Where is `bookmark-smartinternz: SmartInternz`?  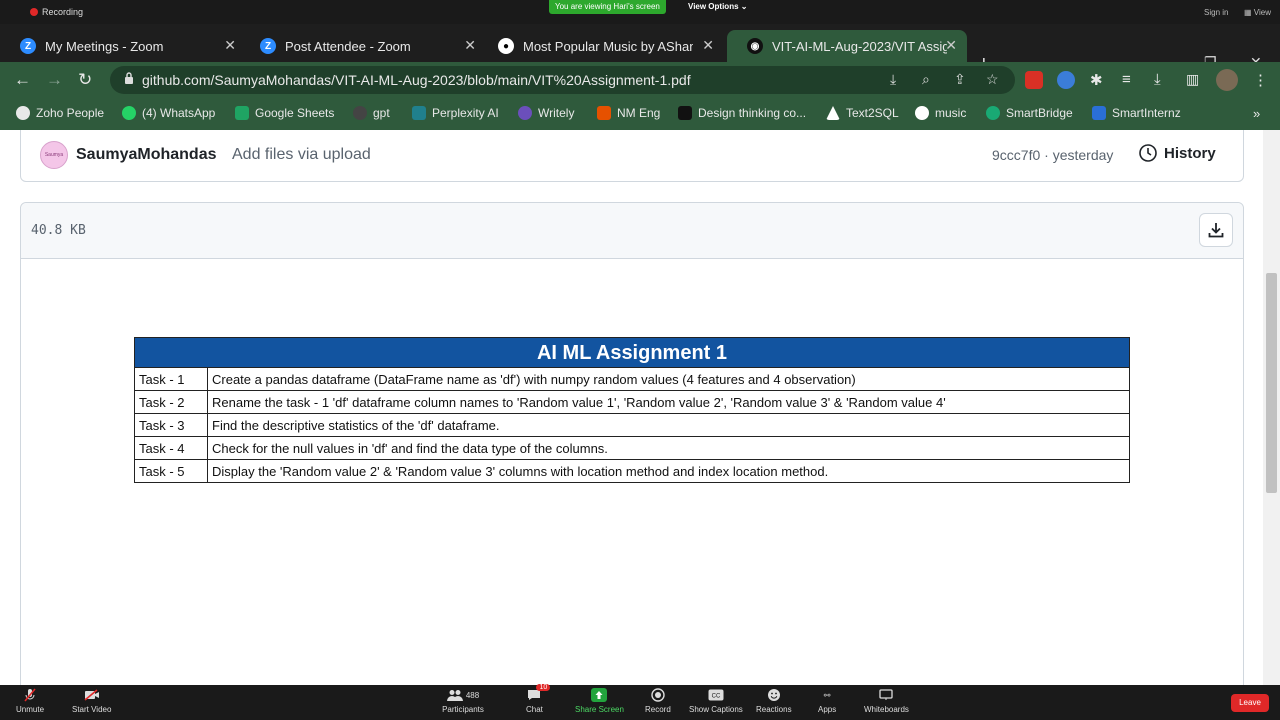 bookmark-smartinternz: SmartInternz is located at coordinates (1136, 113).